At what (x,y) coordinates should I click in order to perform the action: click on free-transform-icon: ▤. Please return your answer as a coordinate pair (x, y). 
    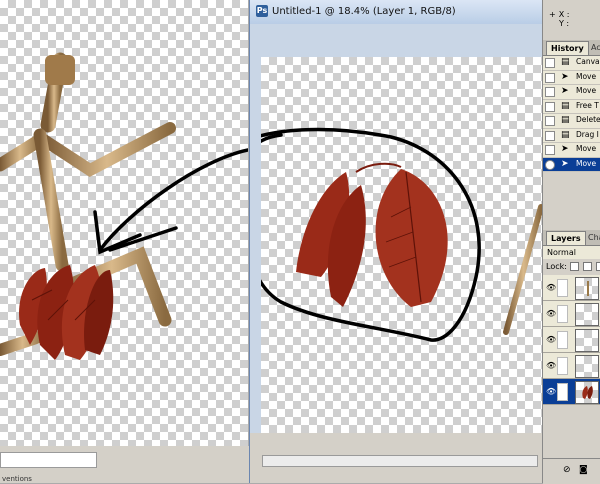
    Looking at the image, I should click on (565, 105).